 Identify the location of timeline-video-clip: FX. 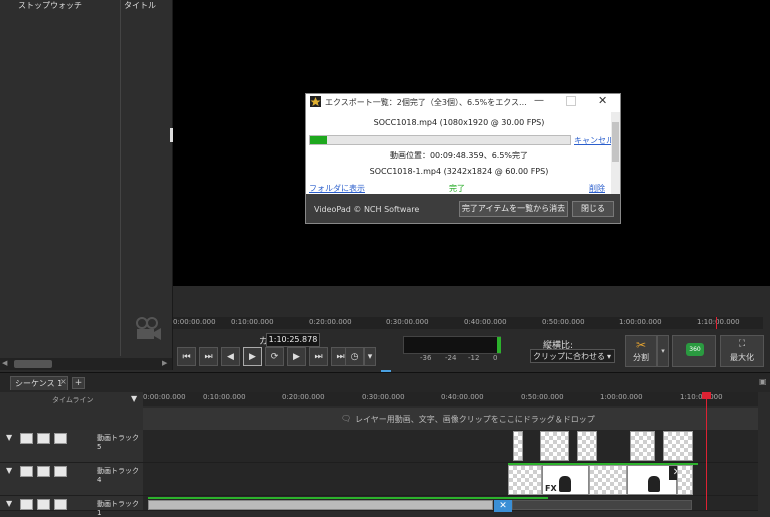
(565, 480).